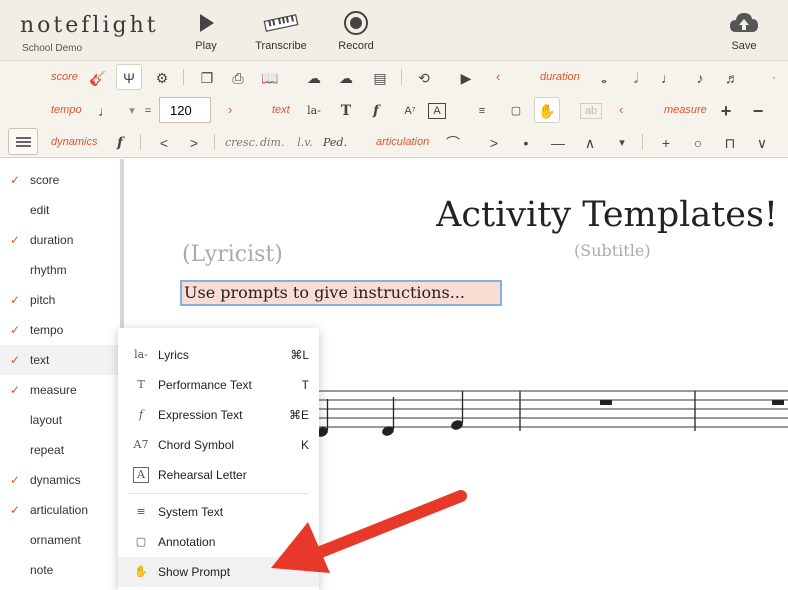 This screenshot has height=590, width=788. What do you see at coordinates (66, 110) in the screenshot?
I see `tempo-section-label: tempo` at bounding box center [66, 110].